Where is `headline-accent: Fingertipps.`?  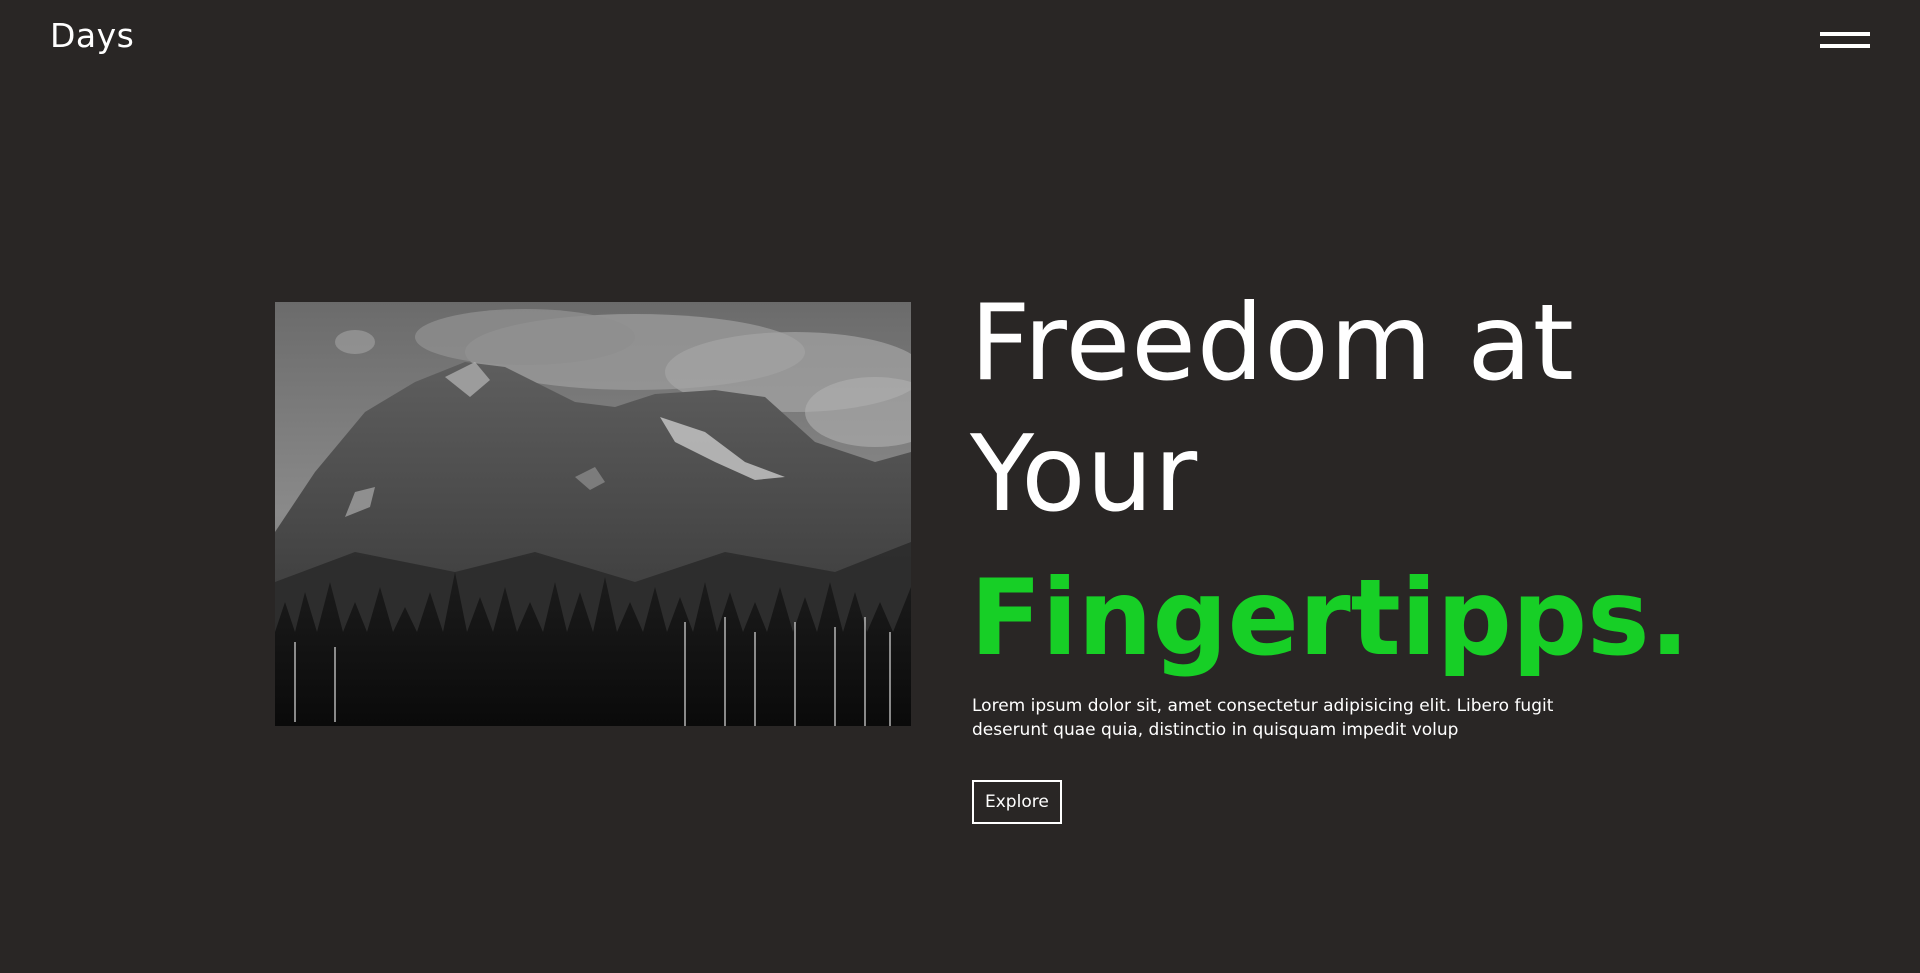
headline-accent: Fingertipps. is located at coordinates (1330, 618).